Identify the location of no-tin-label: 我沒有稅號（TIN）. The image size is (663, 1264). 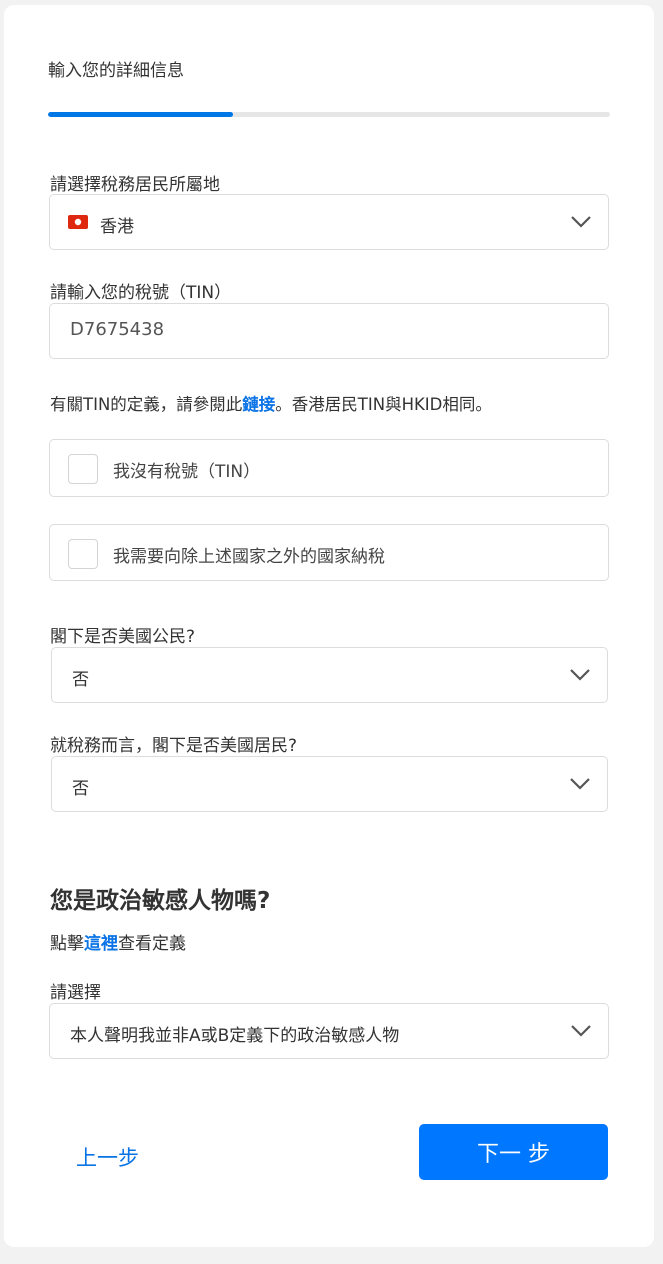
(187, 472).